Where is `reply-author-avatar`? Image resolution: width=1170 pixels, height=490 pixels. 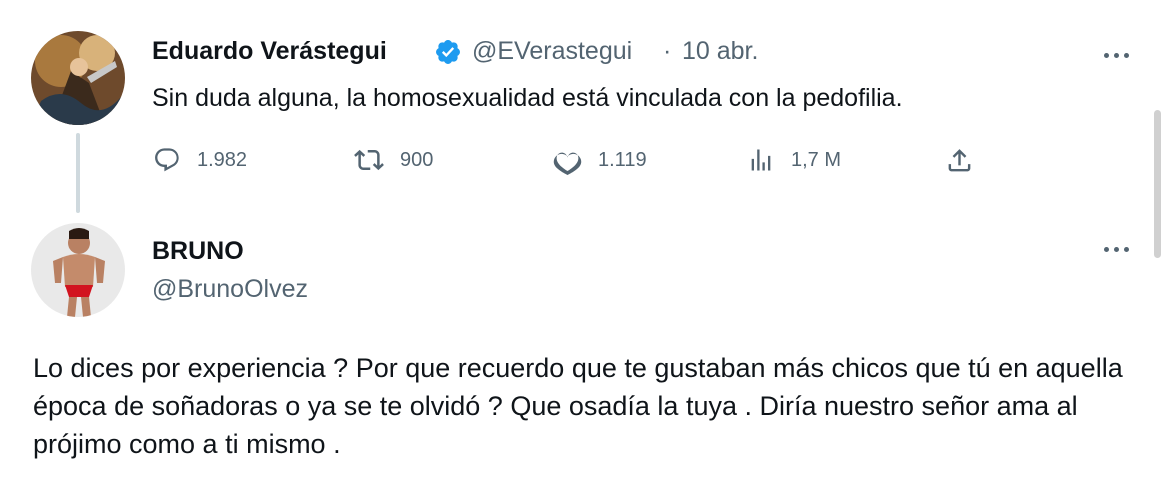
reply-author-avatar is located at coordinates (78, 270).